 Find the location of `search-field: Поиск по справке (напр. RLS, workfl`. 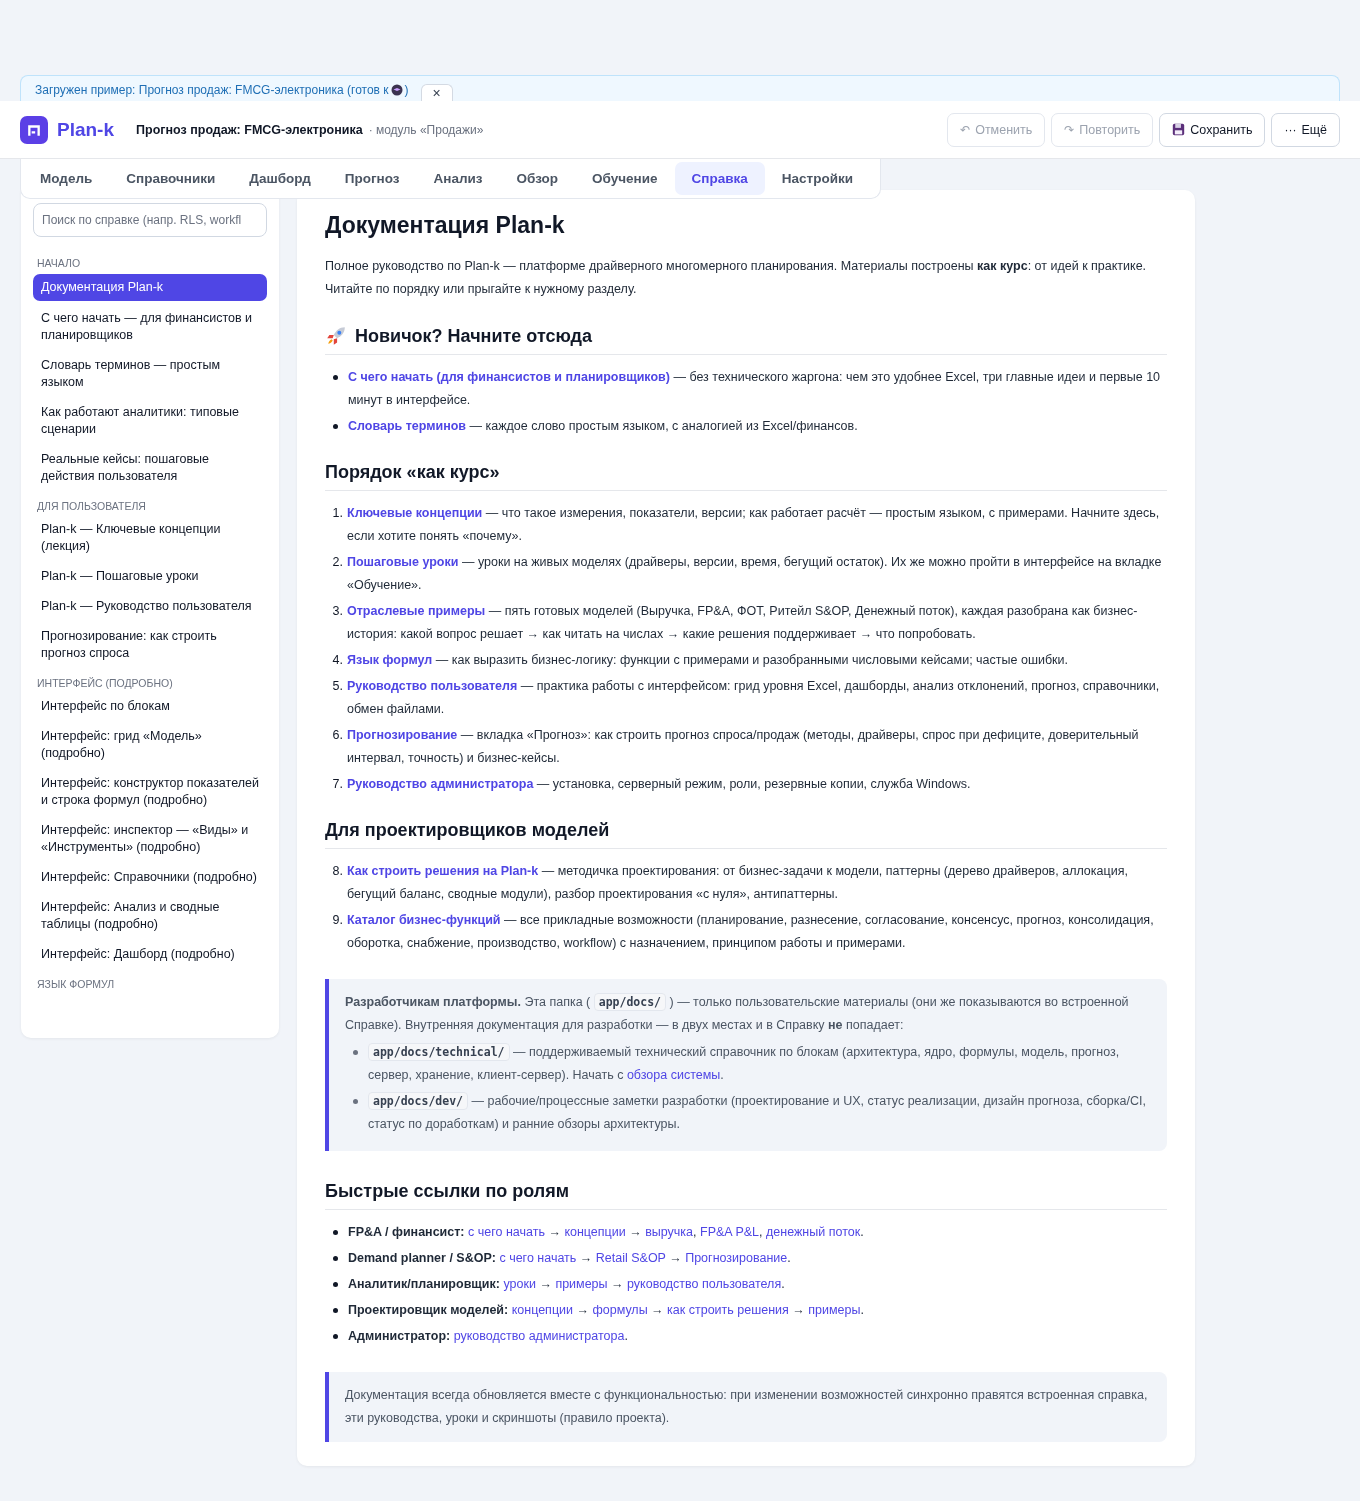

search-field: Поиск по справке (напр. RLS, workfl is located at coordinates (150, 220).